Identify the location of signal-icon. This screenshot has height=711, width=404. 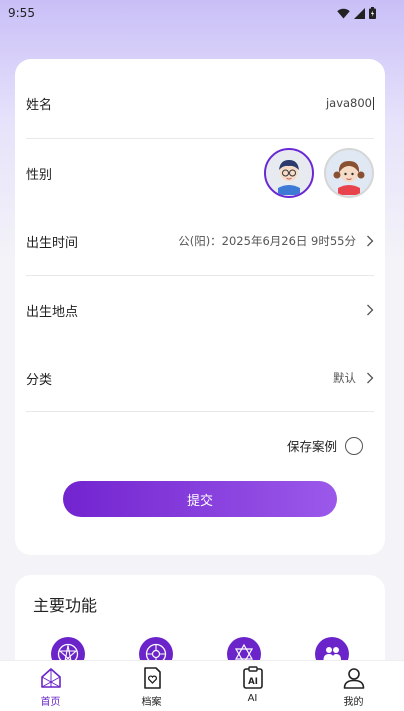
(359, 13).